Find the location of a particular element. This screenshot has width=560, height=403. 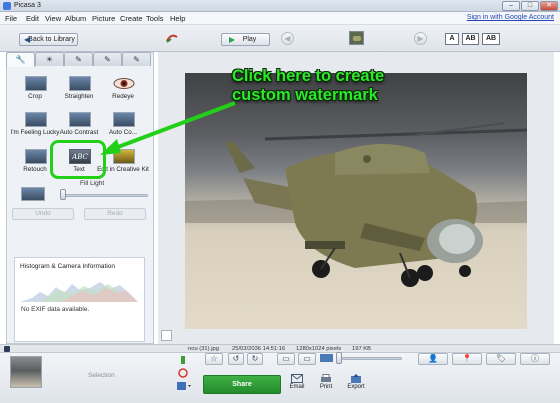

tags-button: 🏷 is located at coordinates (501, 359).